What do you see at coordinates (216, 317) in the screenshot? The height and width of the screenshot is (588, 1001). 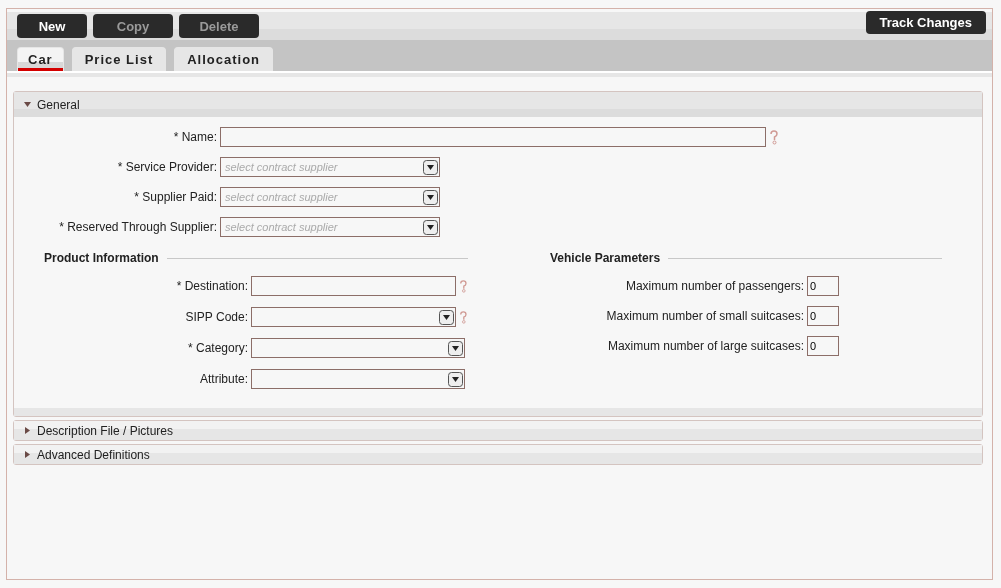 I see `field-label: SIPP Code:` at bounding box center [216, 317].